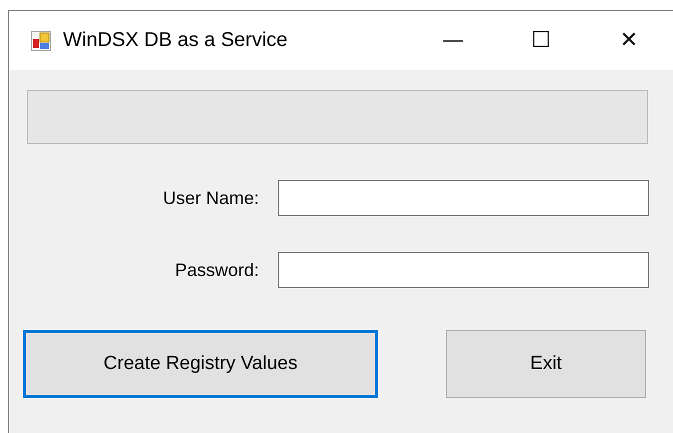 Image resolution: width=673 pixels, height=433 pixels. I want to click on window-title: WinDSX DB as a Service, so click(175, 40).